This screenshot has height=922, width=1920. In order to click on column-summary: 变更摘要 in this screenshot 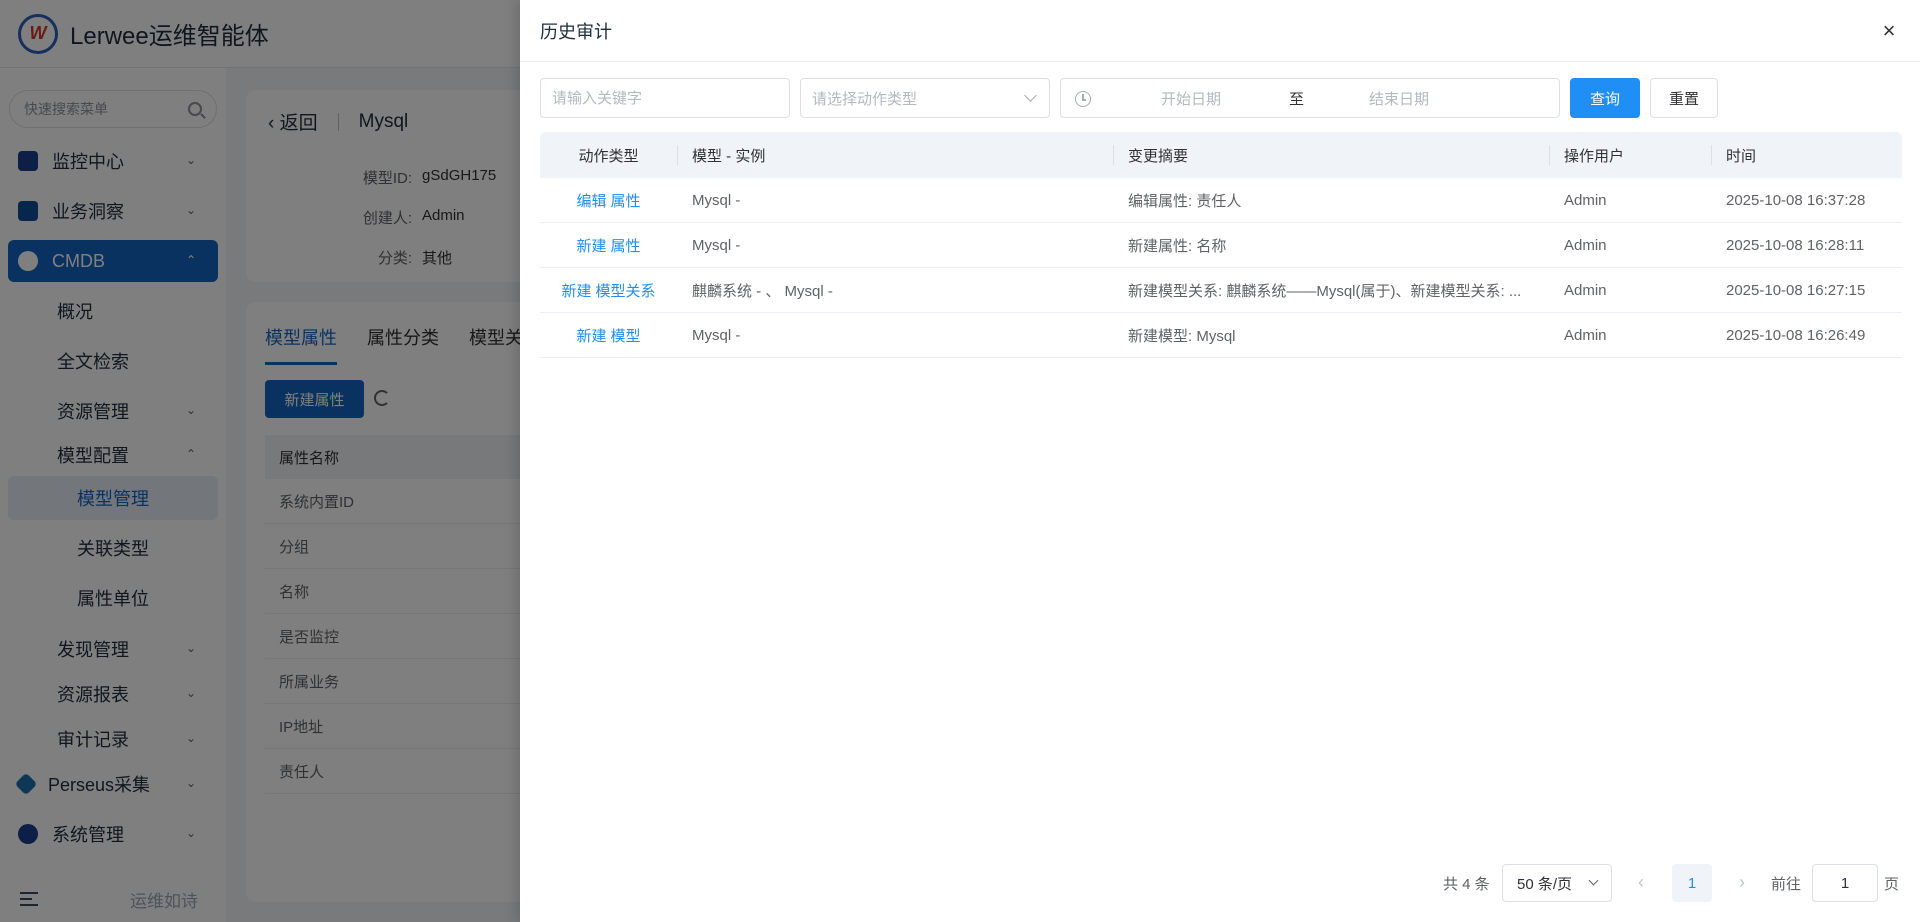, I will do `click(1158, 156)`.